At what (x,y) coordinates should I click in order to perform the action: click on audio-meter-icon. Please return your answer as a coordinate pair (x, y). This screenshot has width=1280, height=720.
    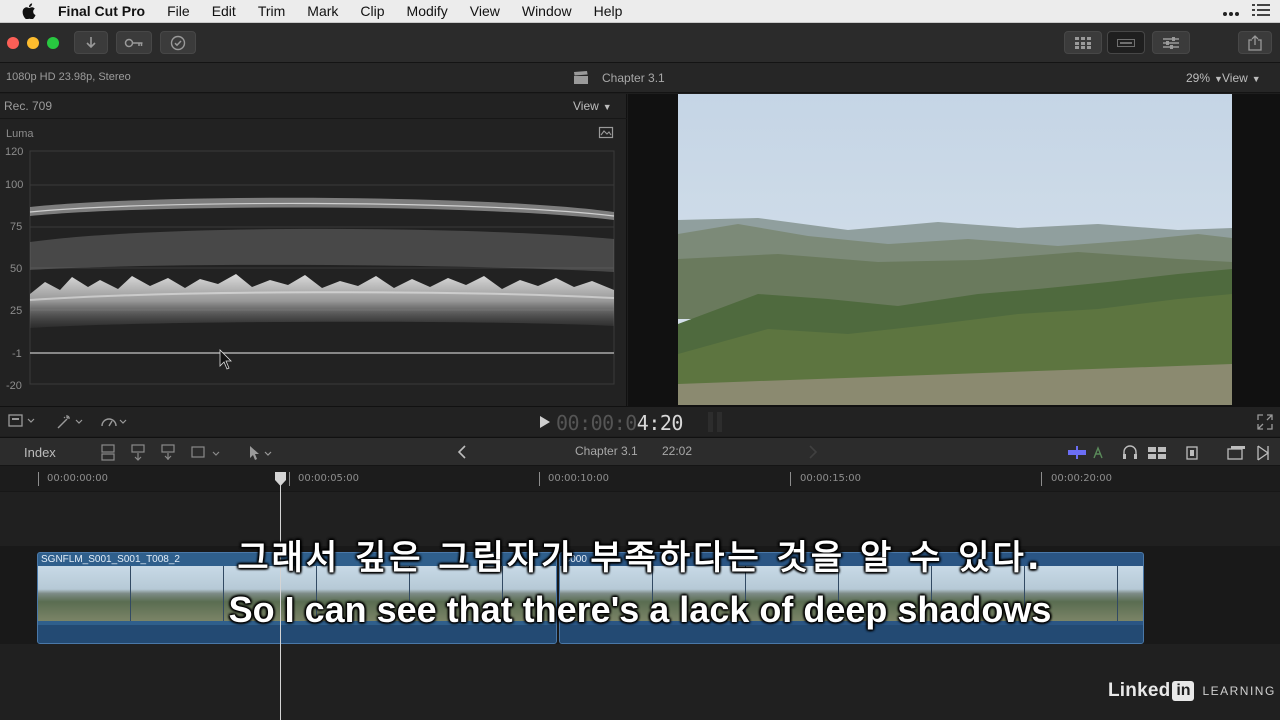
    Looking at the image, I should click on (716, 423).